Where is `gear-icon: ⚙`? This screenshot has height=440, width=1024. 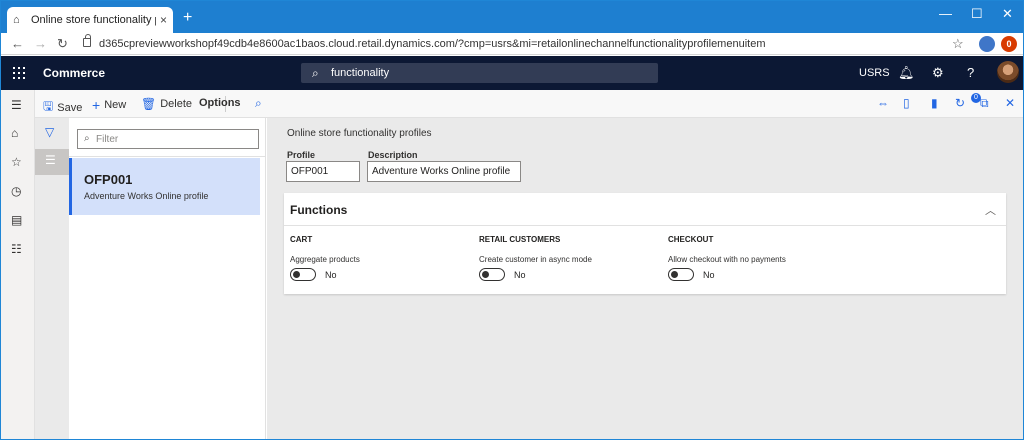 gear-icon: ⚙ is located at coordinates (938, 73).